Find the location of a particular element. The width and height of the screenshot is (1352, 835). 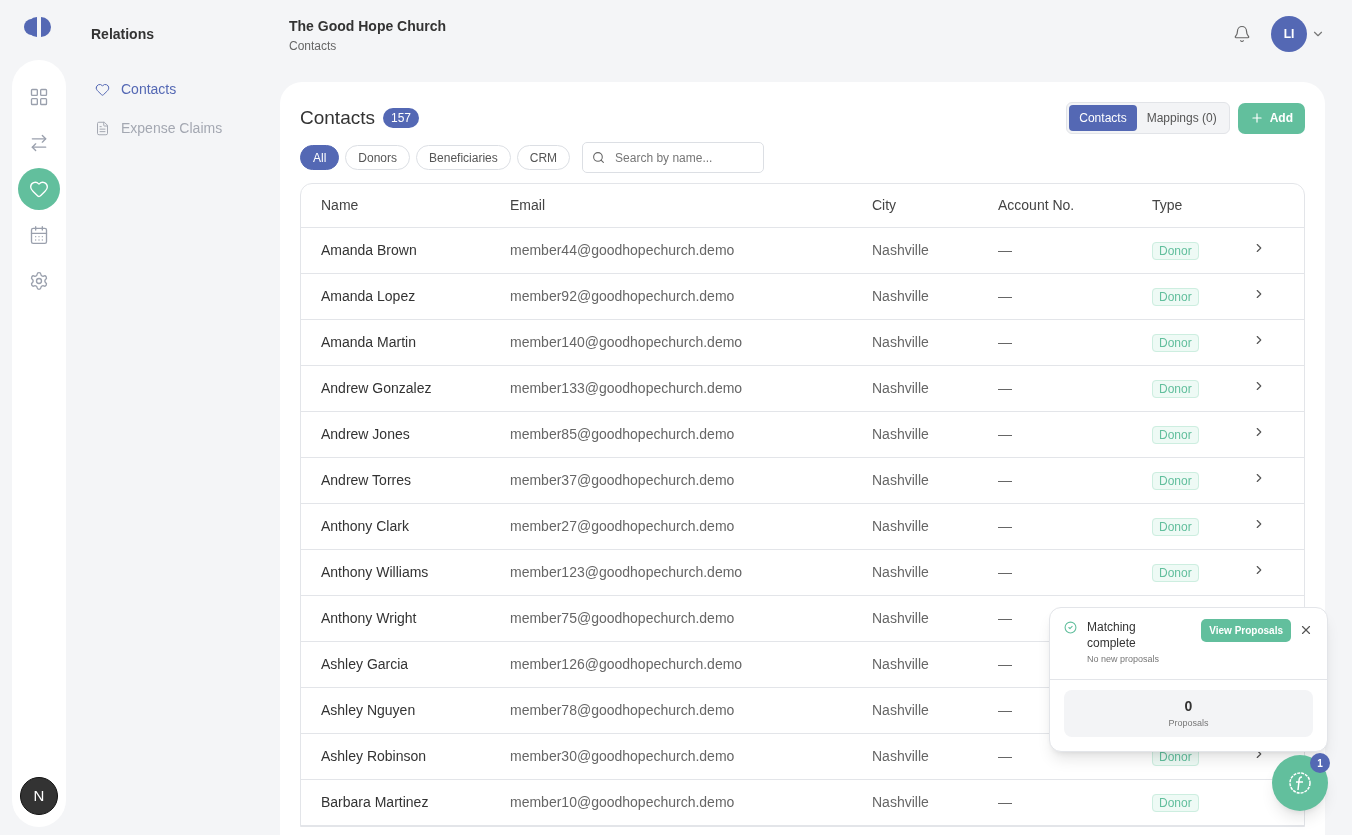

contact-email: member123@goodhopechurch.demo is located at coordinates (626, 572).